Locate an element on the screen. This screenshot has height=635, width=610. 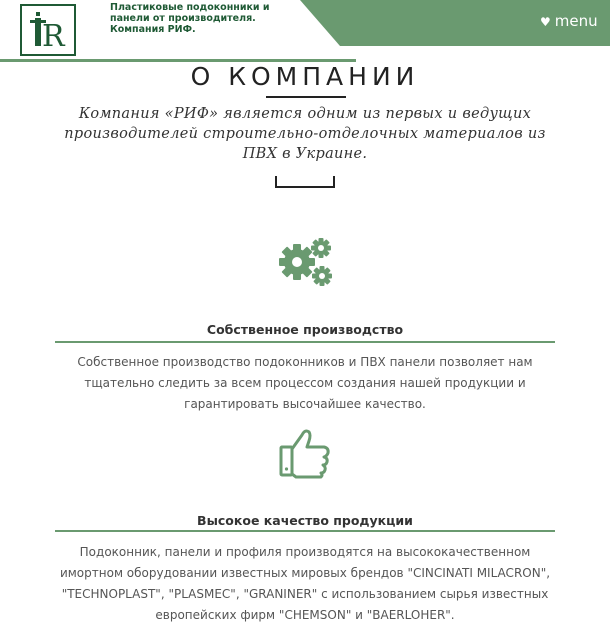
decorative-bracket is located at coordinates (305, 182).